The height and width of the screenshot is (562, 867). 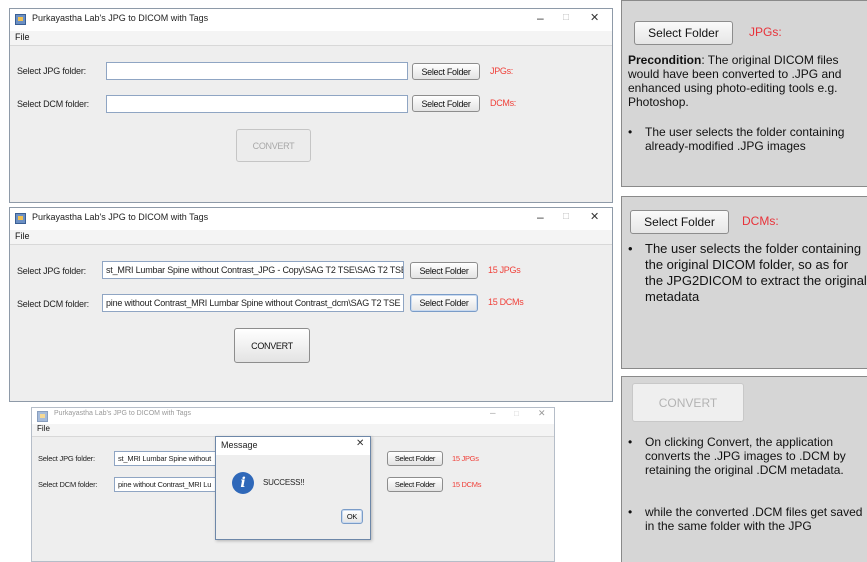 I want to click on dialog-title: Message, so click(x=239, y=445).